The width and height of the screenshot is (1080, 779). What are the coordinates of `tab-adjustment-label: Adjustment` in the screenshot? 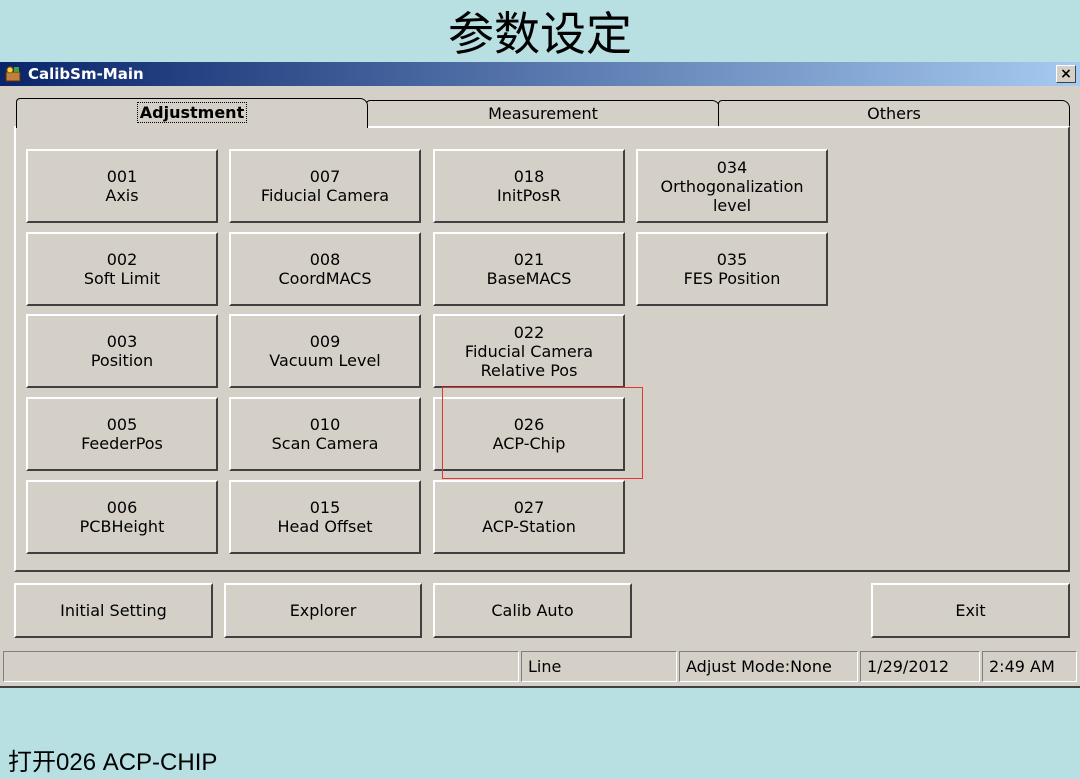 It's located at (192, 112).